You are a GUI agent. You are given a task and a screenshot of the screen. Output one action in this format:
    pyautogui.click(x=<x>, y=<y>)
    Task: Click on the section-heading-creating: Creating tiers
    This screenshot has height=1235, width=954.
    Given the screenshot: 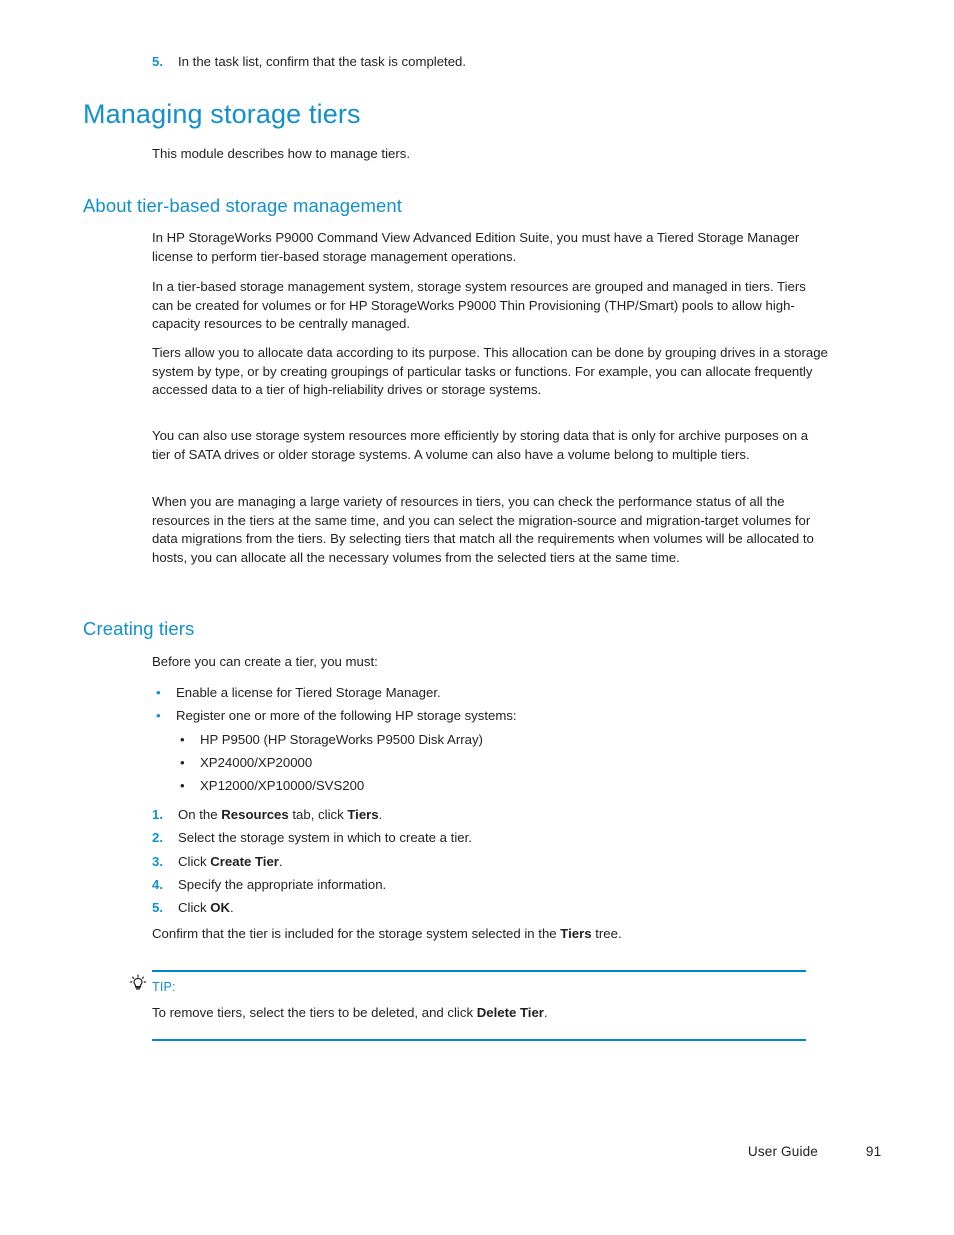 What is the action you would take?
    pyautogui.click(x=139, y=628)
    